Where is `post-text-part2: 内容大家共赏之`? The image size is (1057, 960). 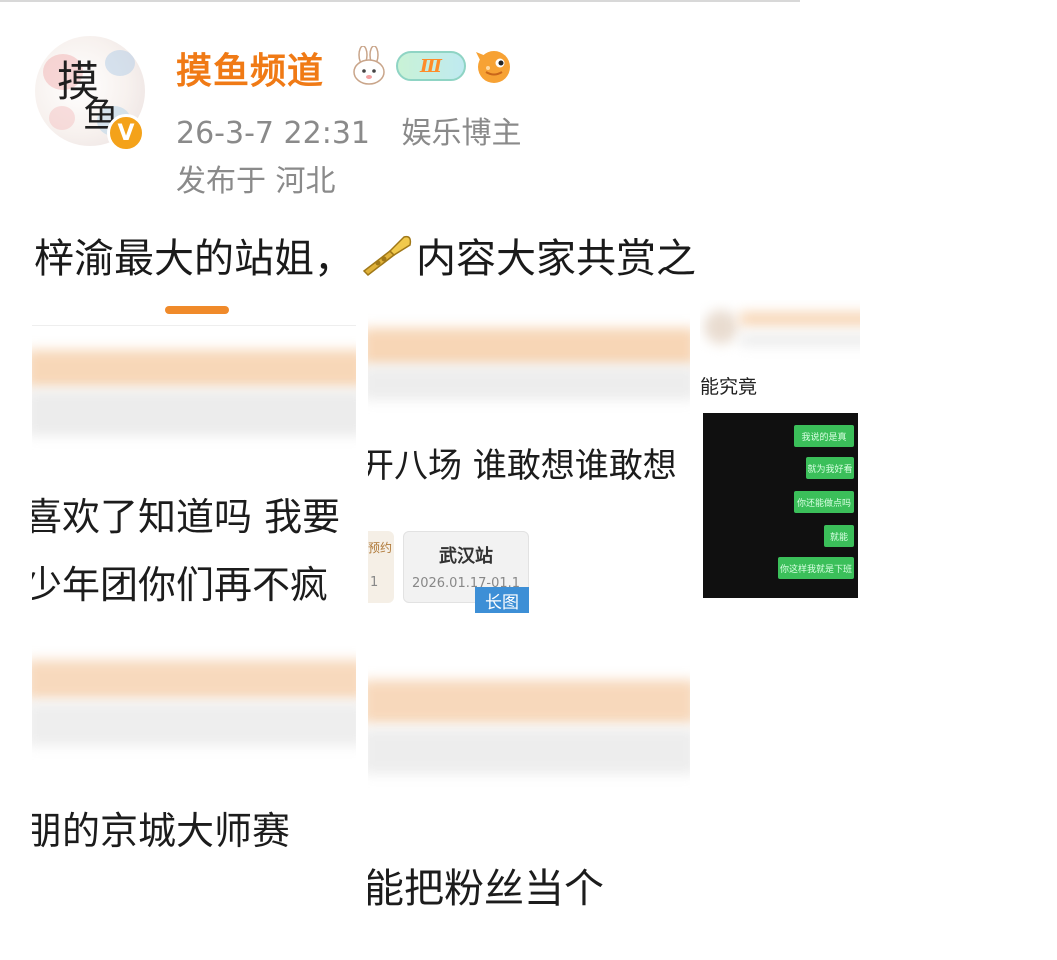 post-text-part2: 内容大家共赏之 is located at coordinates (556, 259).